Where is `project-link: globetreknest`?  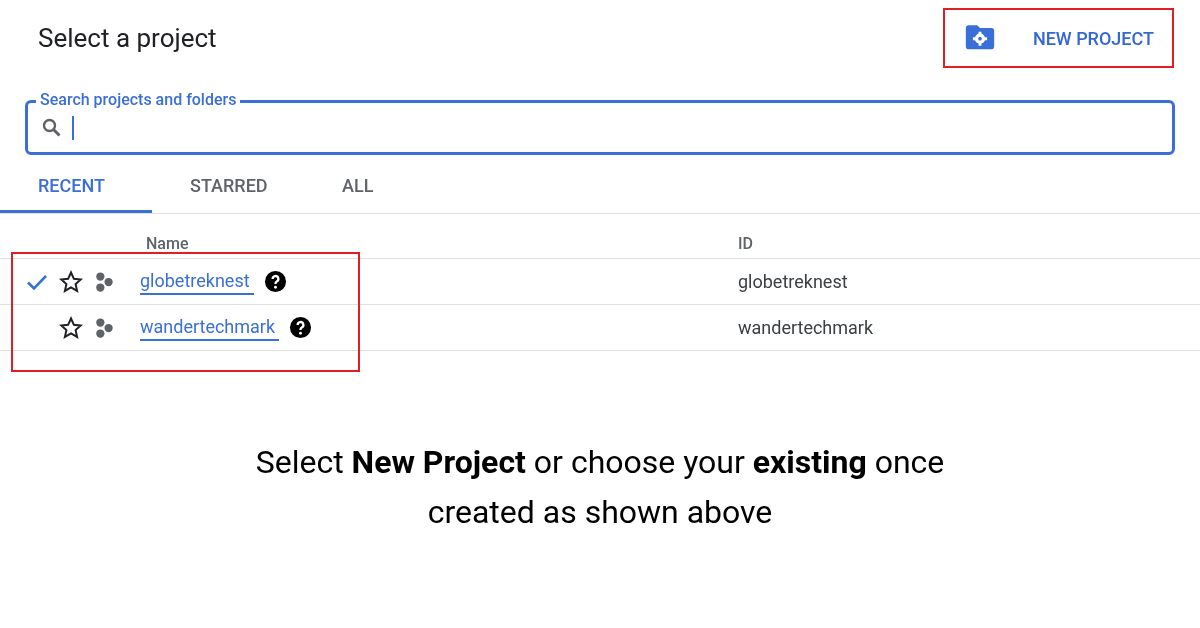
project-link: globetreknest is located at coordinates (197, 281).